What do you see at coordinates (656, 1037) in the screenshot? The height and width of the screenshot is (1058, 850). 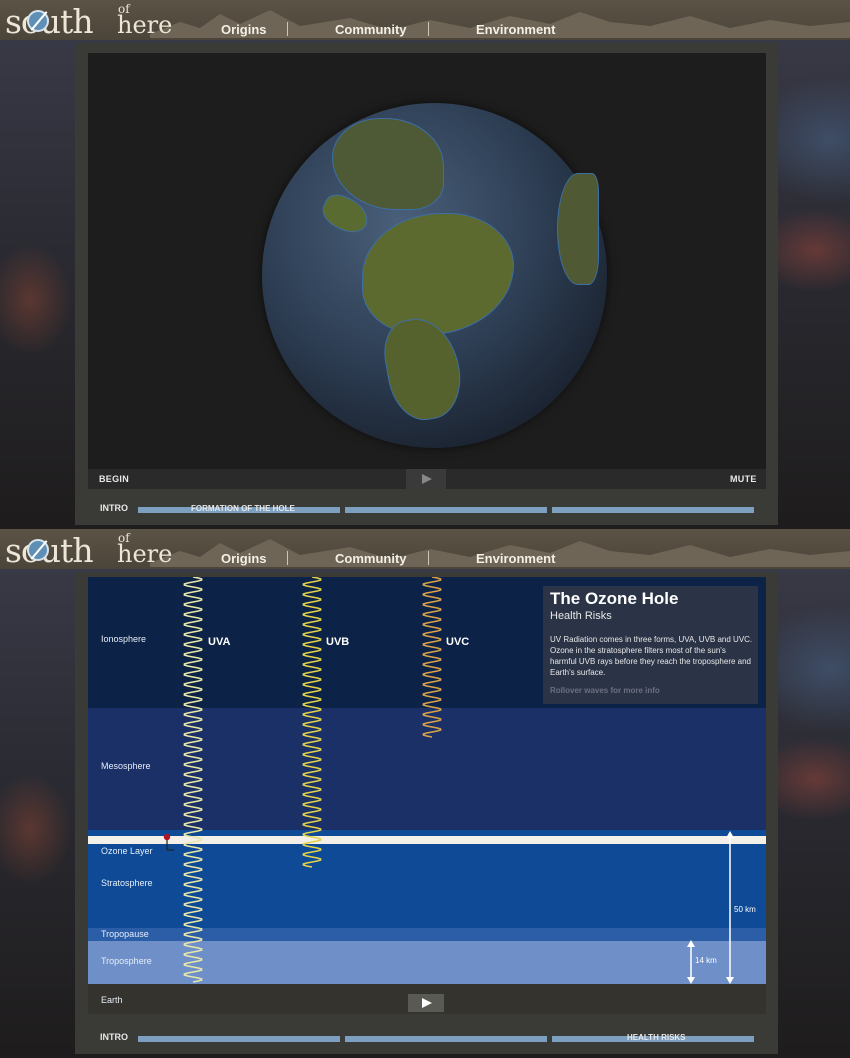 I see `timeline-segment-label: HEALTH RISKS` at bounding box center [656, 1037].